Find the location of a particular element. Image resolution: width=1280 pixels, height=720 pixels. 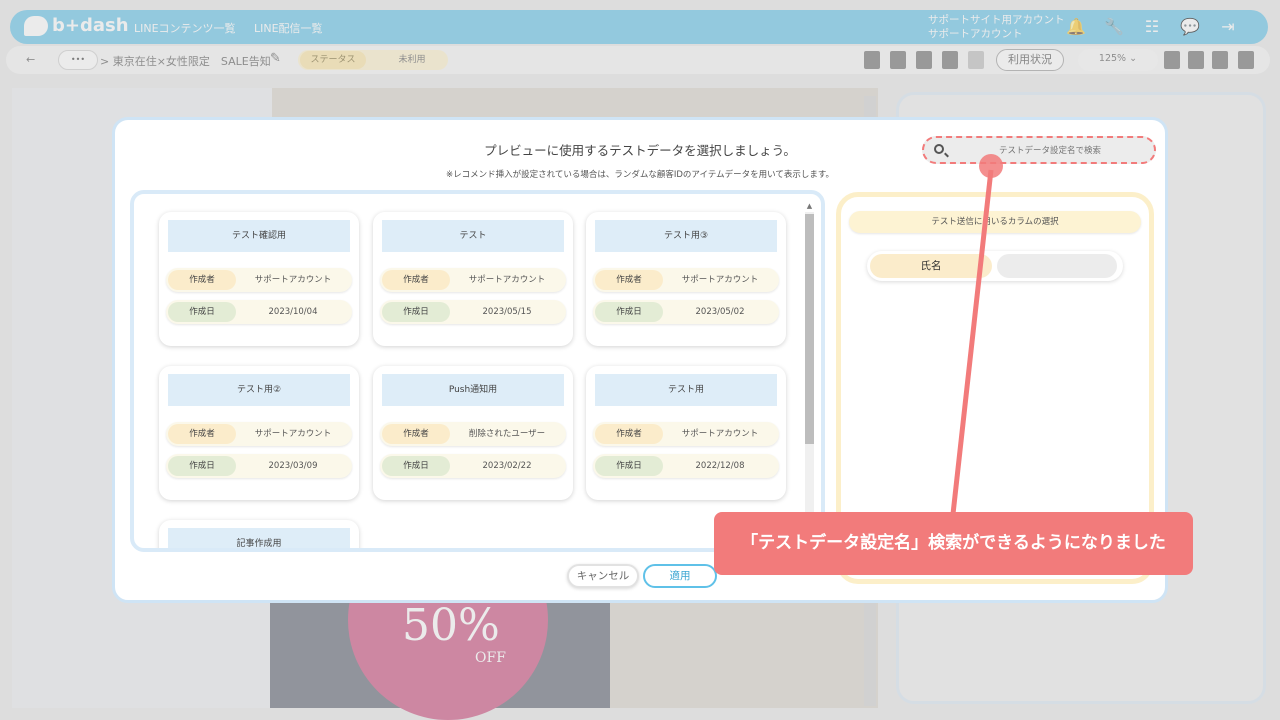

callout-note: 「テストデータ設定名」検索ができるようになりました is located at coordinates (953, 543).